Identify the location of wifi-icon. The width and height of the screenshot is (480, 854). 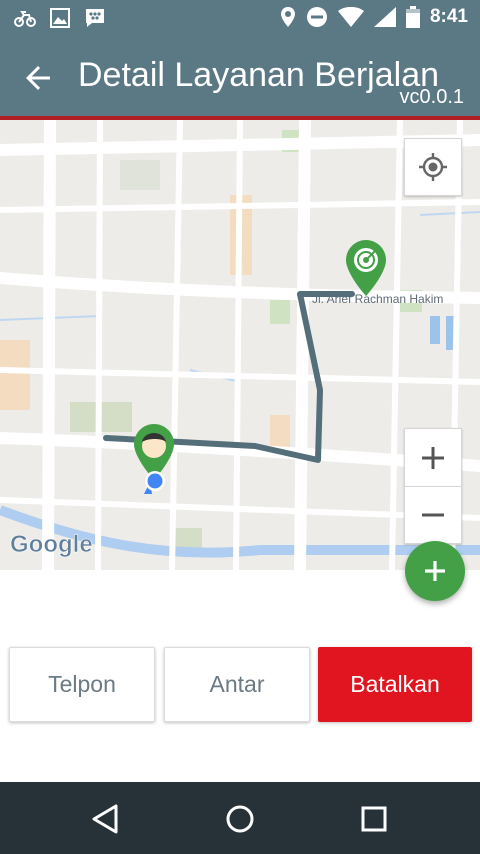
(350, 17).